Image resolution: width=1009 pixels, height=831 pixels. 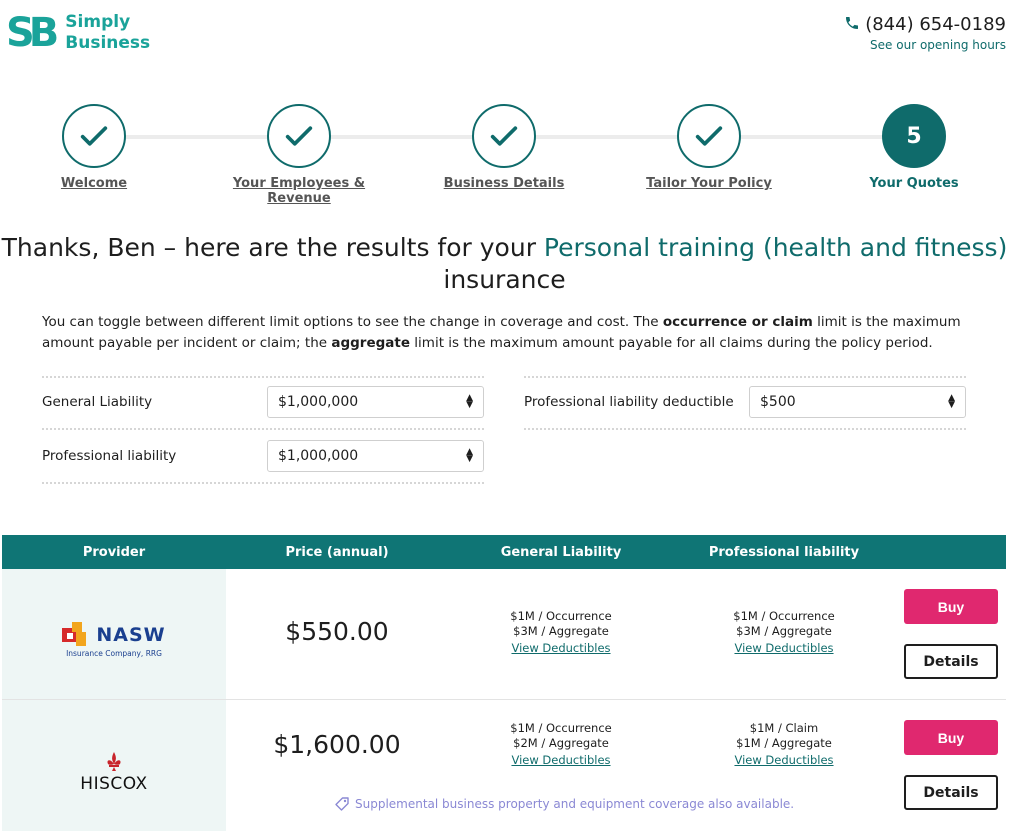 I want to click on phone-number: (844) 654-0189, so click(x=935, y=24).